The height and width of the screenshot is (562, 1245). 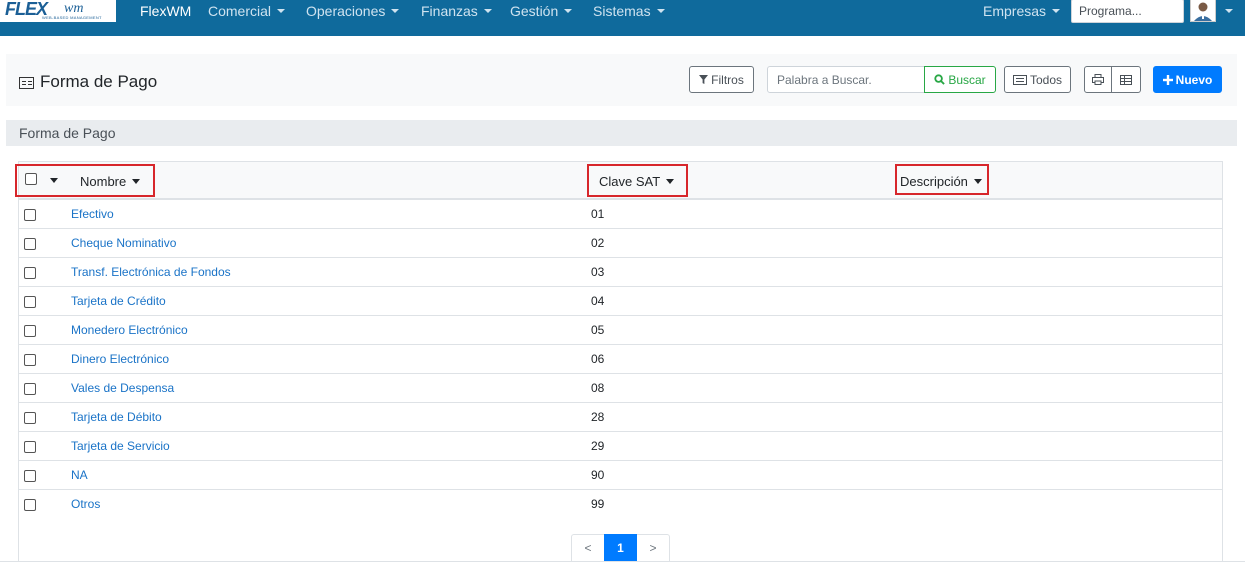 I want to click on row-clave: 03, so click(x=598, y=272).